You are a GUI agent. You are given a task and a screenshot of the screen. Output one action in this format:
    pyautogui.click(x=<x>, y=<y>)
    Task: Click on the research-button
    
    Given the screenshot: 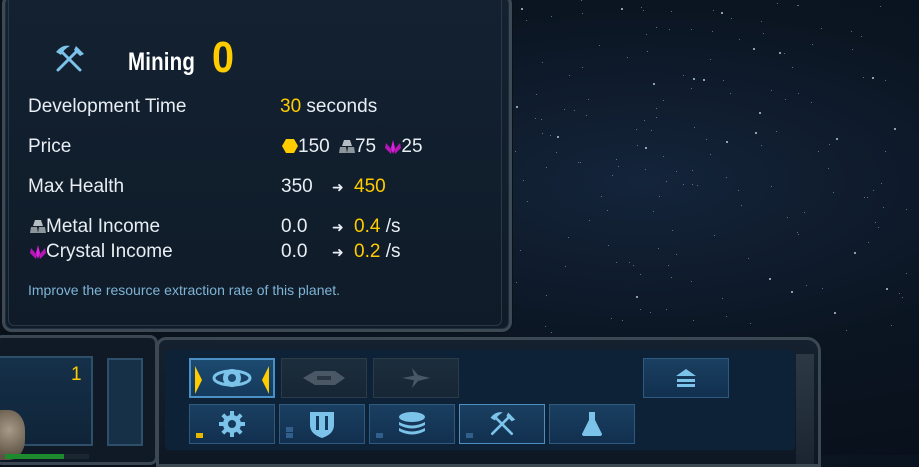 What is the action you would take?
    pyautogui.click(x=592, y=424)
    